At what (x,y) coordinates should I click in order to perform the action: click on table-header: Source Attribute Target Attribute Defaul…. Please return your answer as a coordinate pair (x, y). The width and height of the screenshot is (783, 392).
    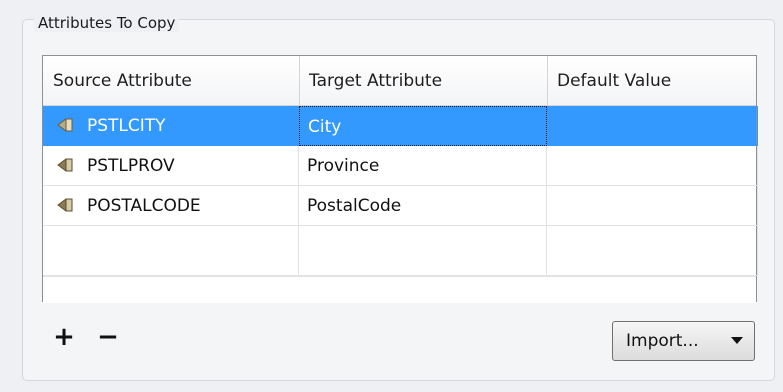
    Looking at the image, I should click on (399, 81).